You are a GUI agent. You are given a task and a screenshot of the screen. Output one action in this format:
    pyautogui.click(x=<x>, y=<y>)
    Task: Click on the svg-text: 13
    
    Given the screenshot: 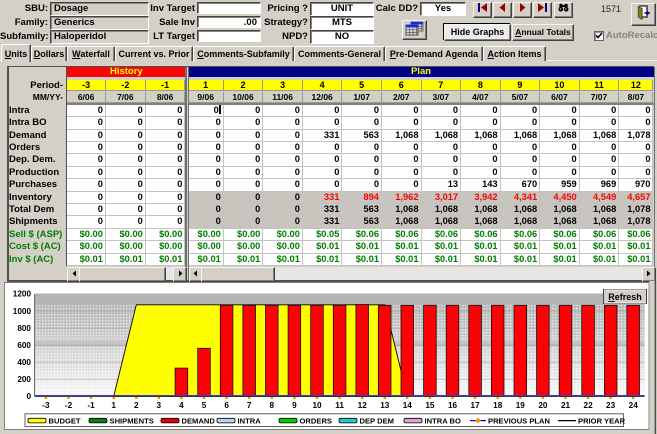 What is the action you would take?
    pyautogui.click(x=385, y=405)
    